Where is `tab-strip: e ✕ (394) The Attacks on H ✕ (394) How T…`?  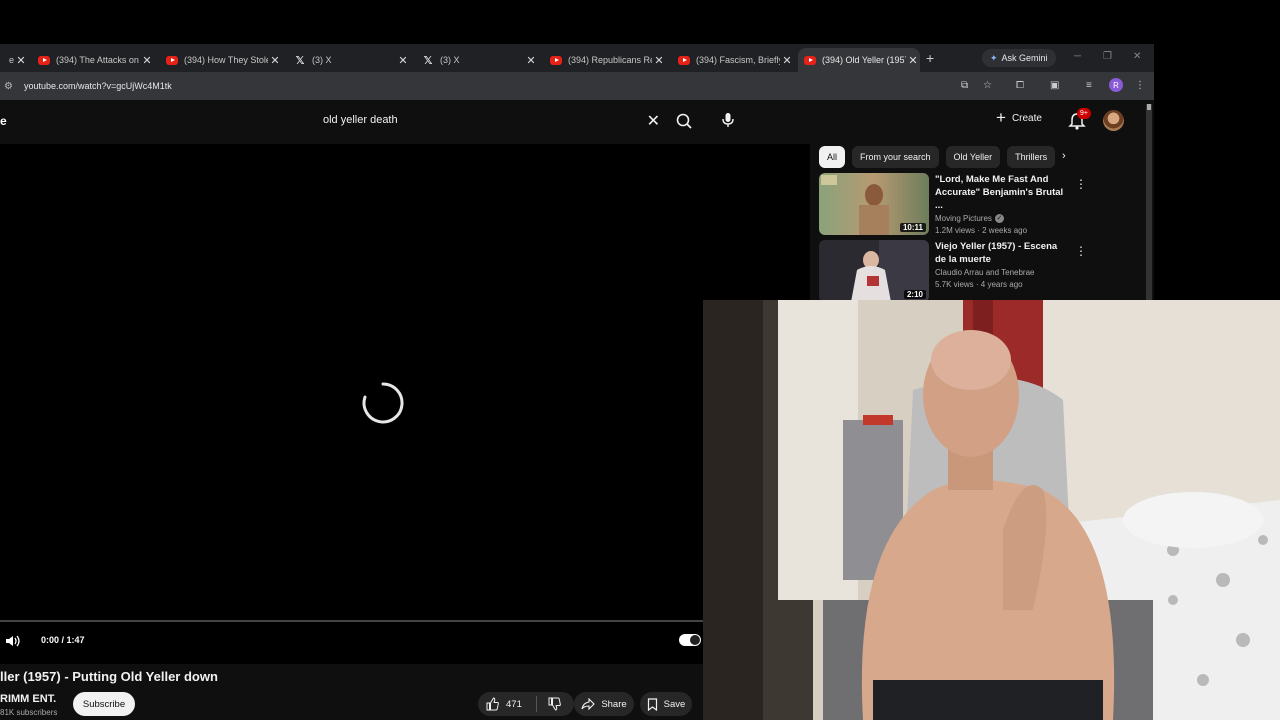
tab-strip: e ✕ (394) The Attacks on H ✕ (394) How T… is located at coordinates (577, 58).